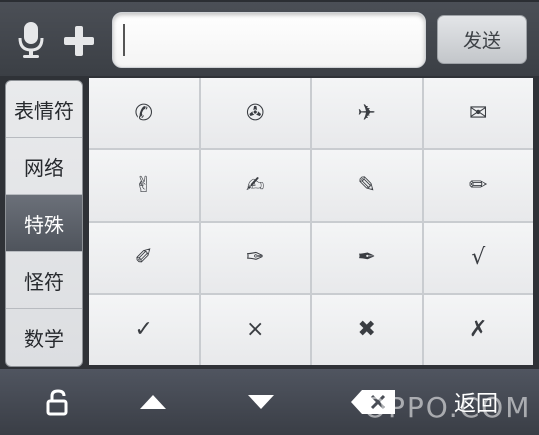  I want to click on text-caret, so click(124, 40).